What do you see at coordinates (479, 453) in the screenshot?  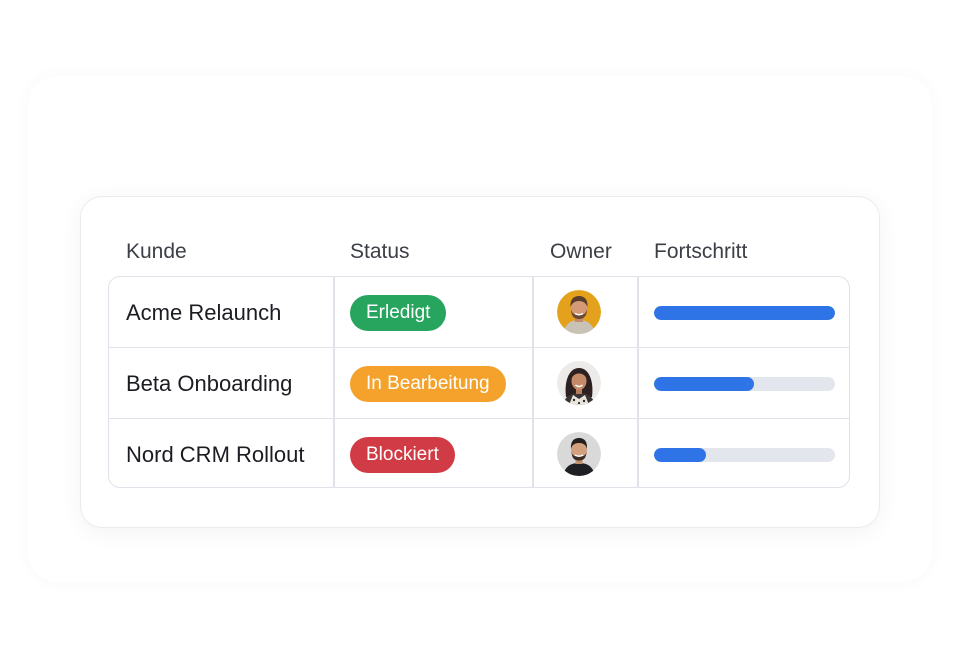 I see `table-row: Nord CRM Rollout Blockiert` at bounding box center [479, 453].